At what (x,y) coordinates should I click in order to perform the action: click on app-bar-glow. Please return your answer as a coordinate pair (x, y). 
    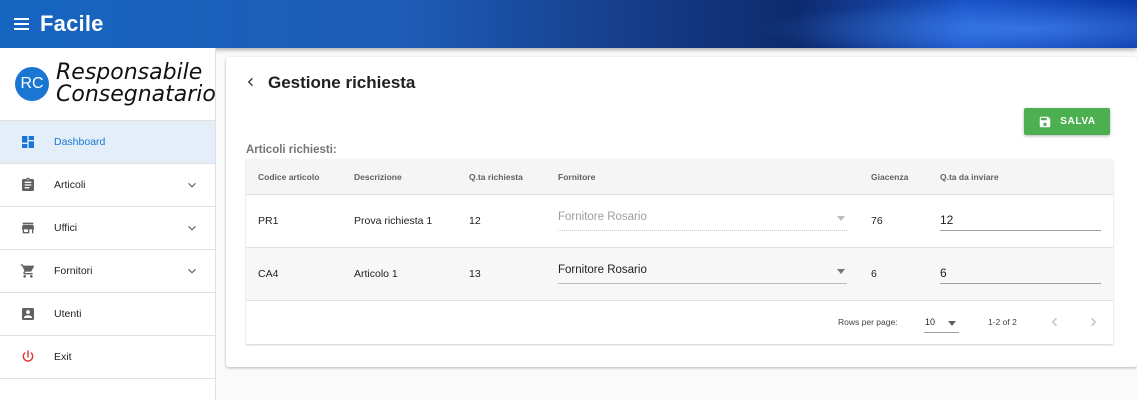
    Looking at the image, I should click on (947, 24).